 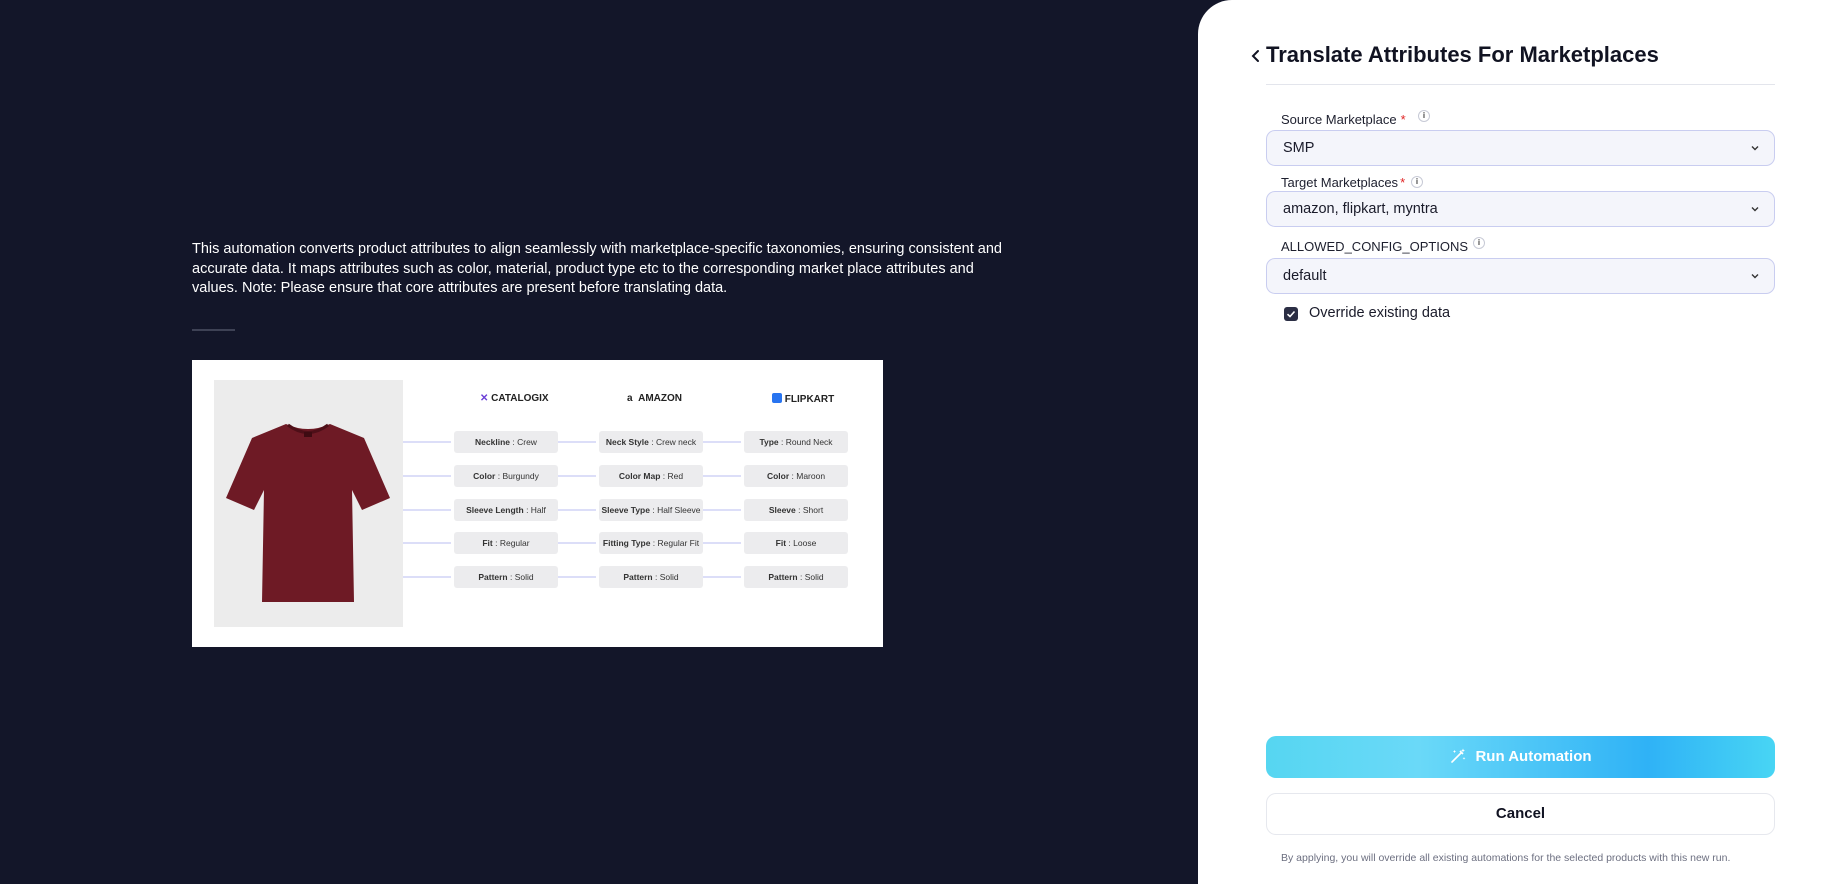 I want to click on override-existing-data-checkbox, so click(x=1291, y=314).